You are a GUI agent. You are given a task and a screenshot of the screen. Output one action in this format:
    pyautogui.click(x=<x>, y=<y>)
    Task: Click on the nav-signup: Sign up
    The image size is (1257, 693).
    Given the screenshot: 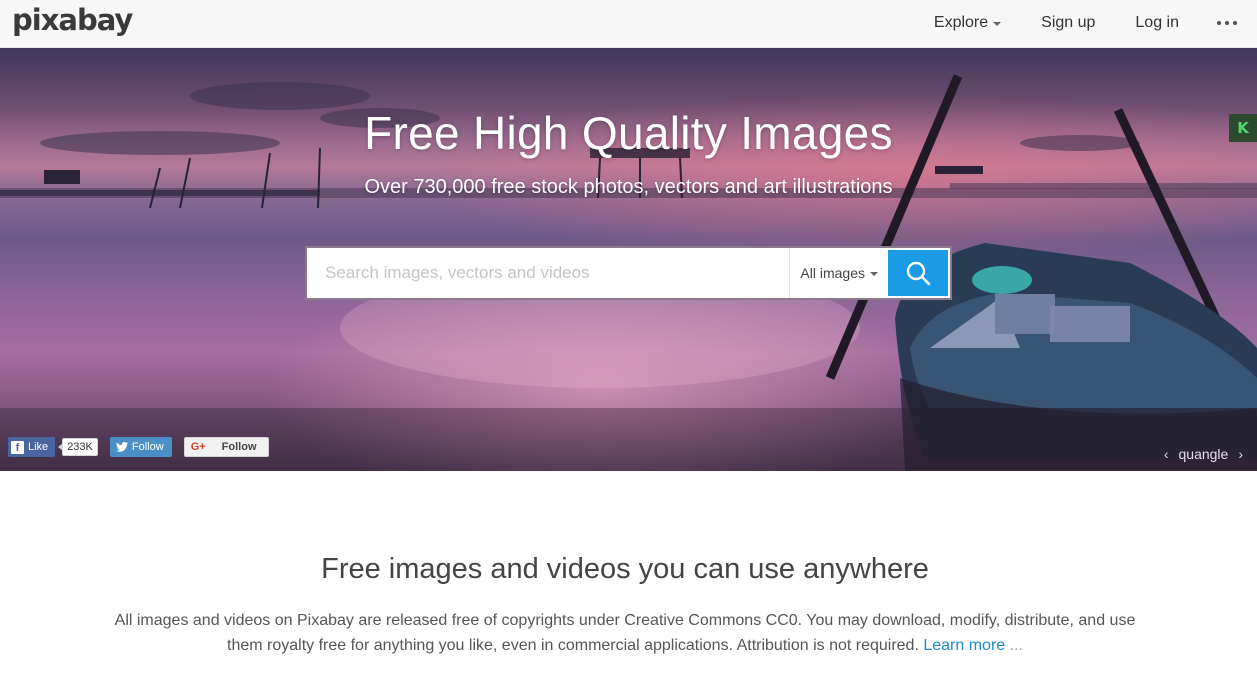 What is the action you would take?
    pyautogui.click(x=1068, y=23)
    